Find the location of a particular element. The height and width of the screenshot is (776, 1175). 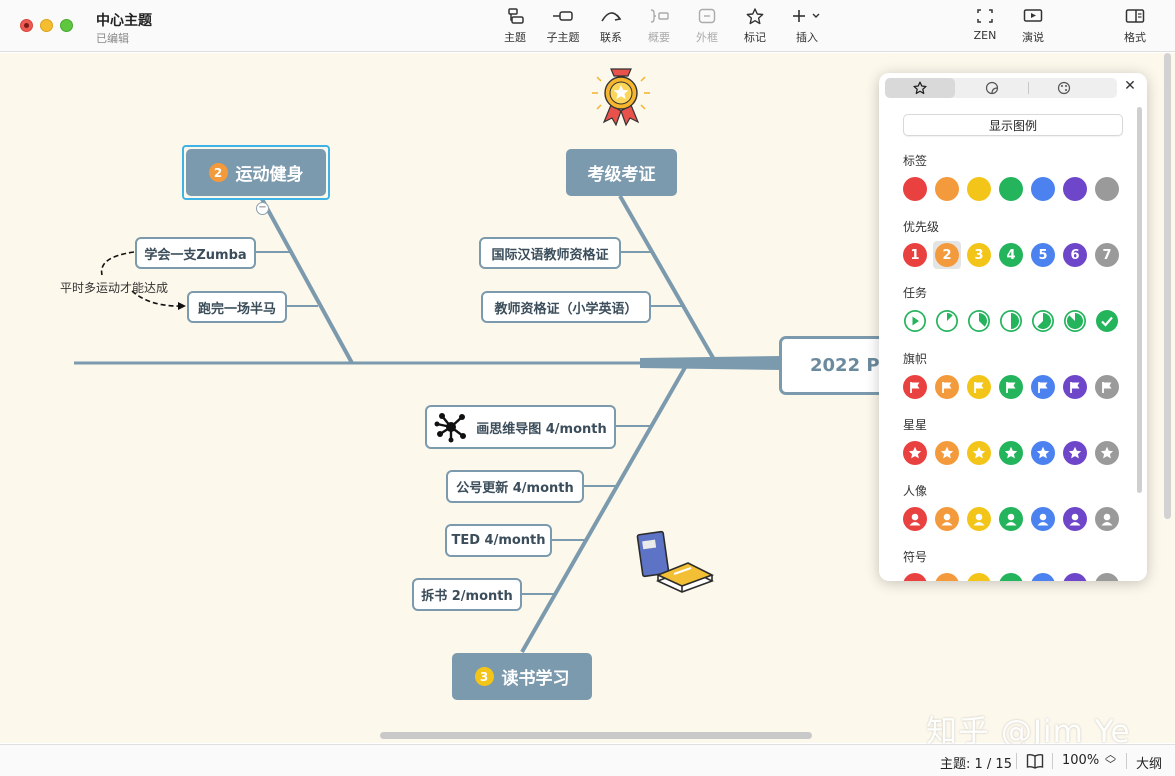

sticker-icon is located at coordinates (992, 88).